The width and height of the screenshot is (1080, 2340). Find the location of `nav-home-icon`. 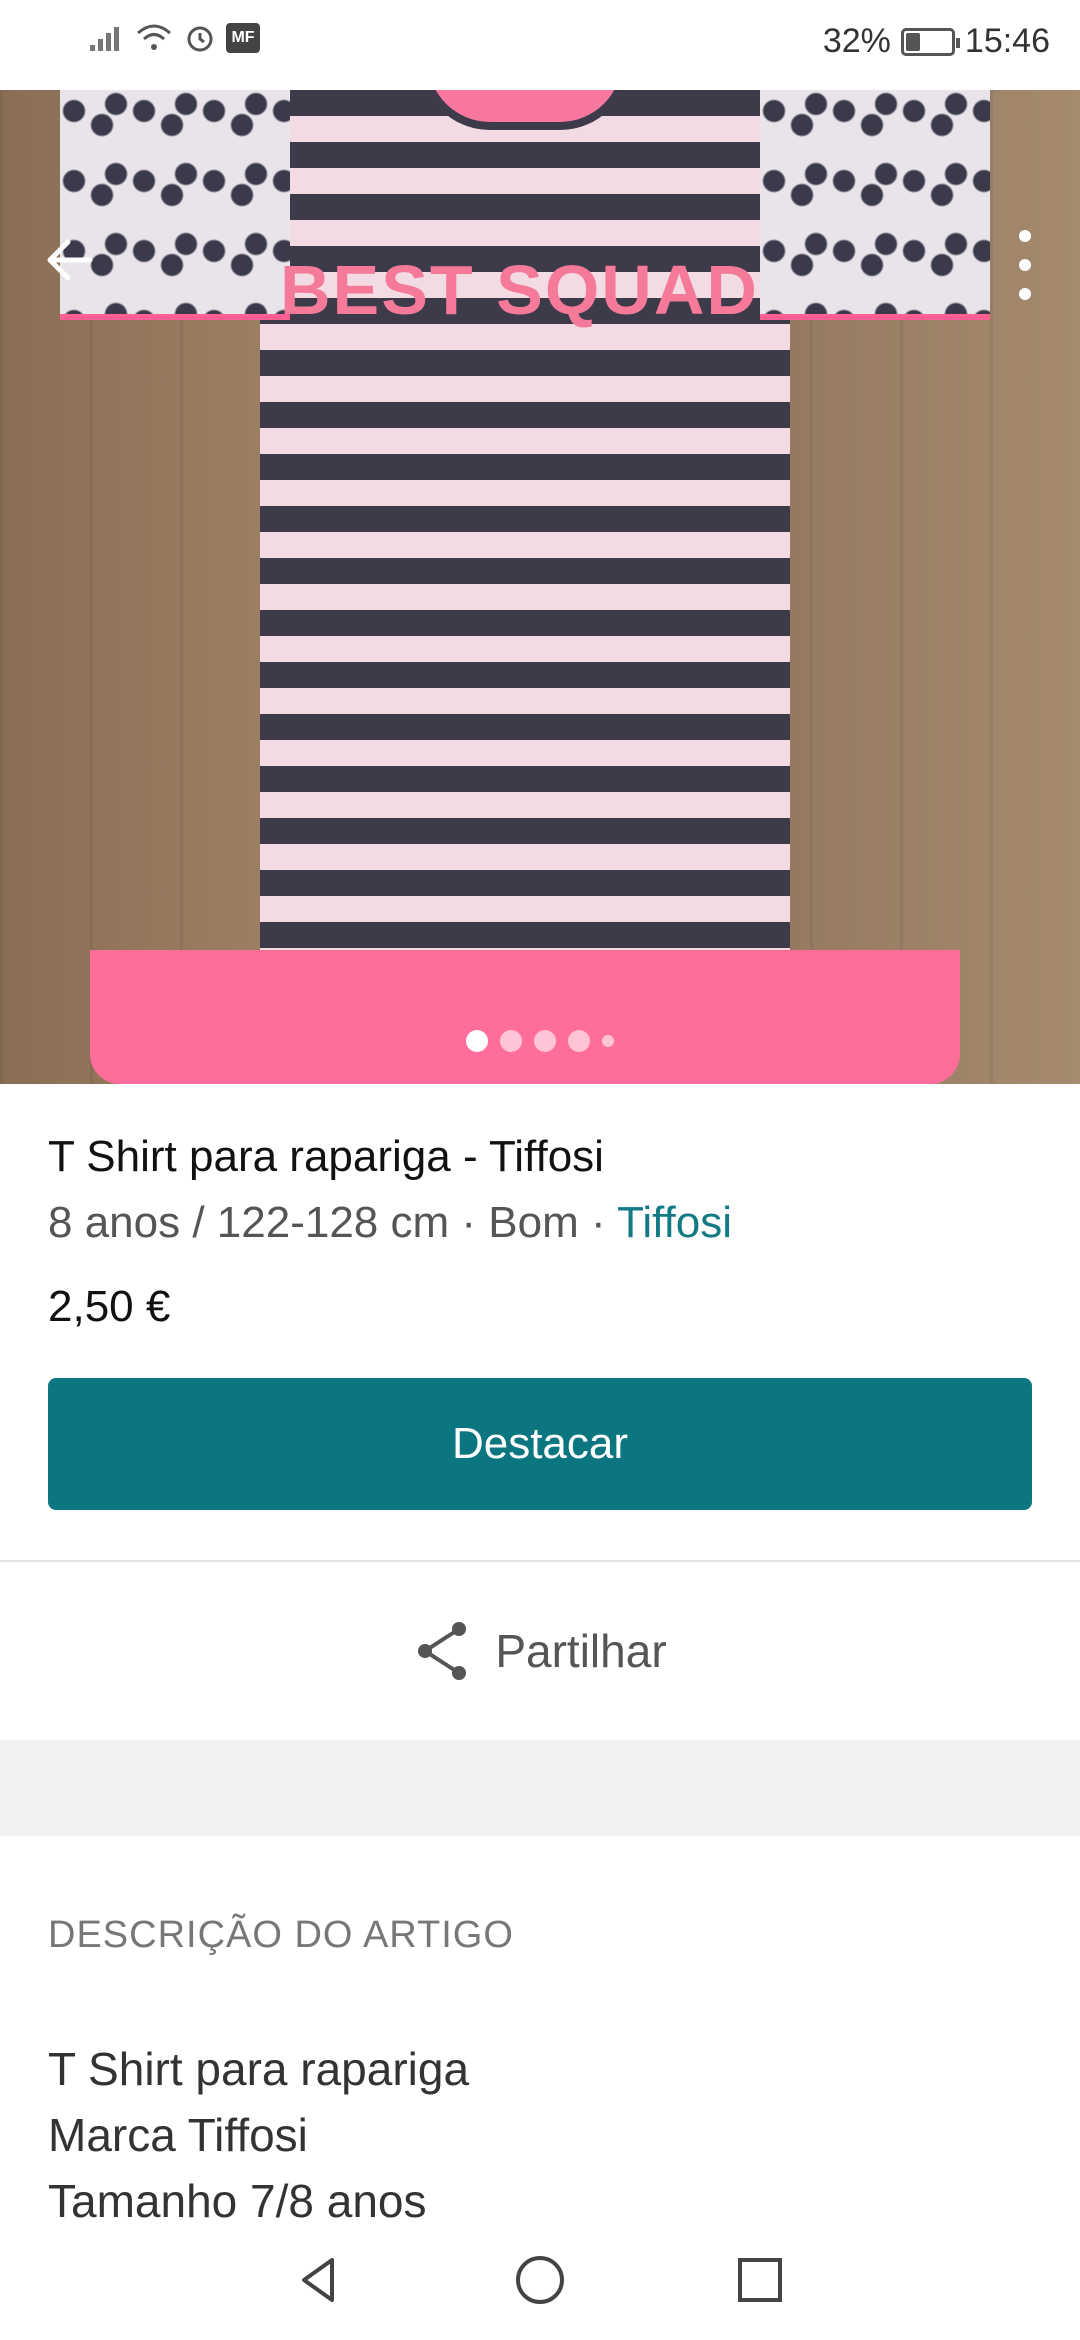

nav-home-icon is located at coordinates (540, 2280).